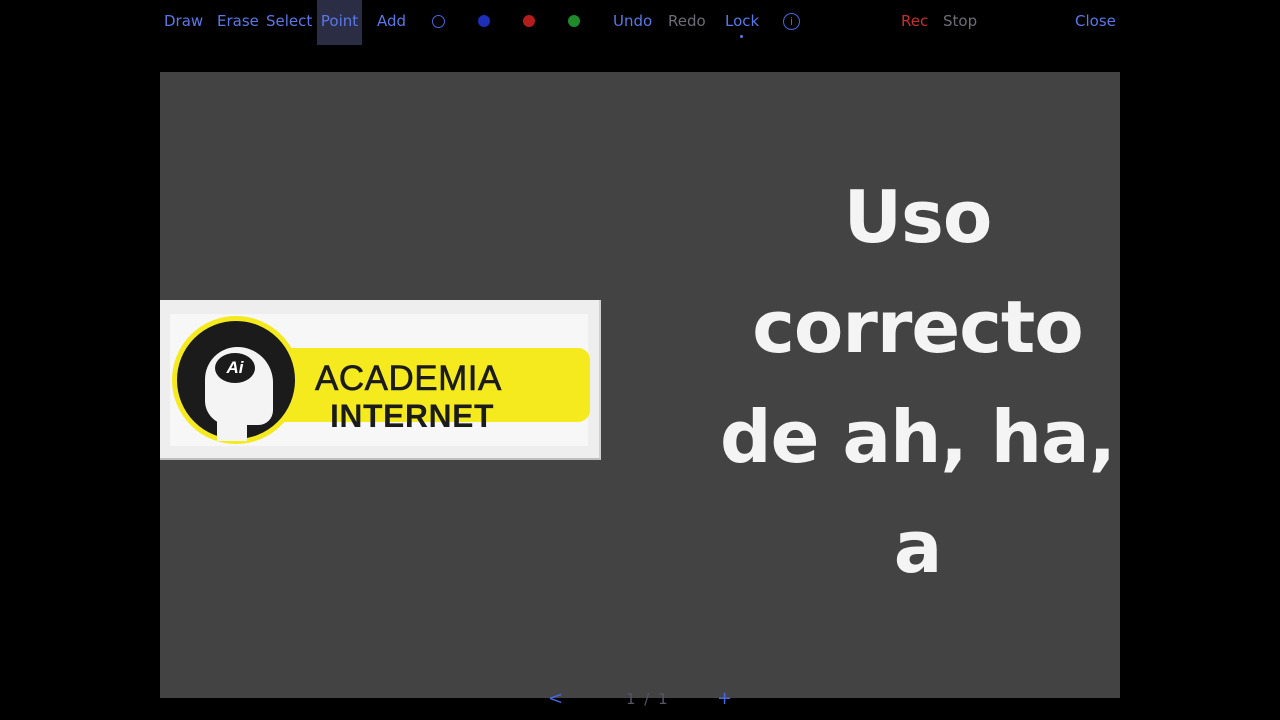  What do you see at coordinates (648, 699) in the screenshot?
I see `slide-counter: 1 / 1` at bounding box center [648, 699].